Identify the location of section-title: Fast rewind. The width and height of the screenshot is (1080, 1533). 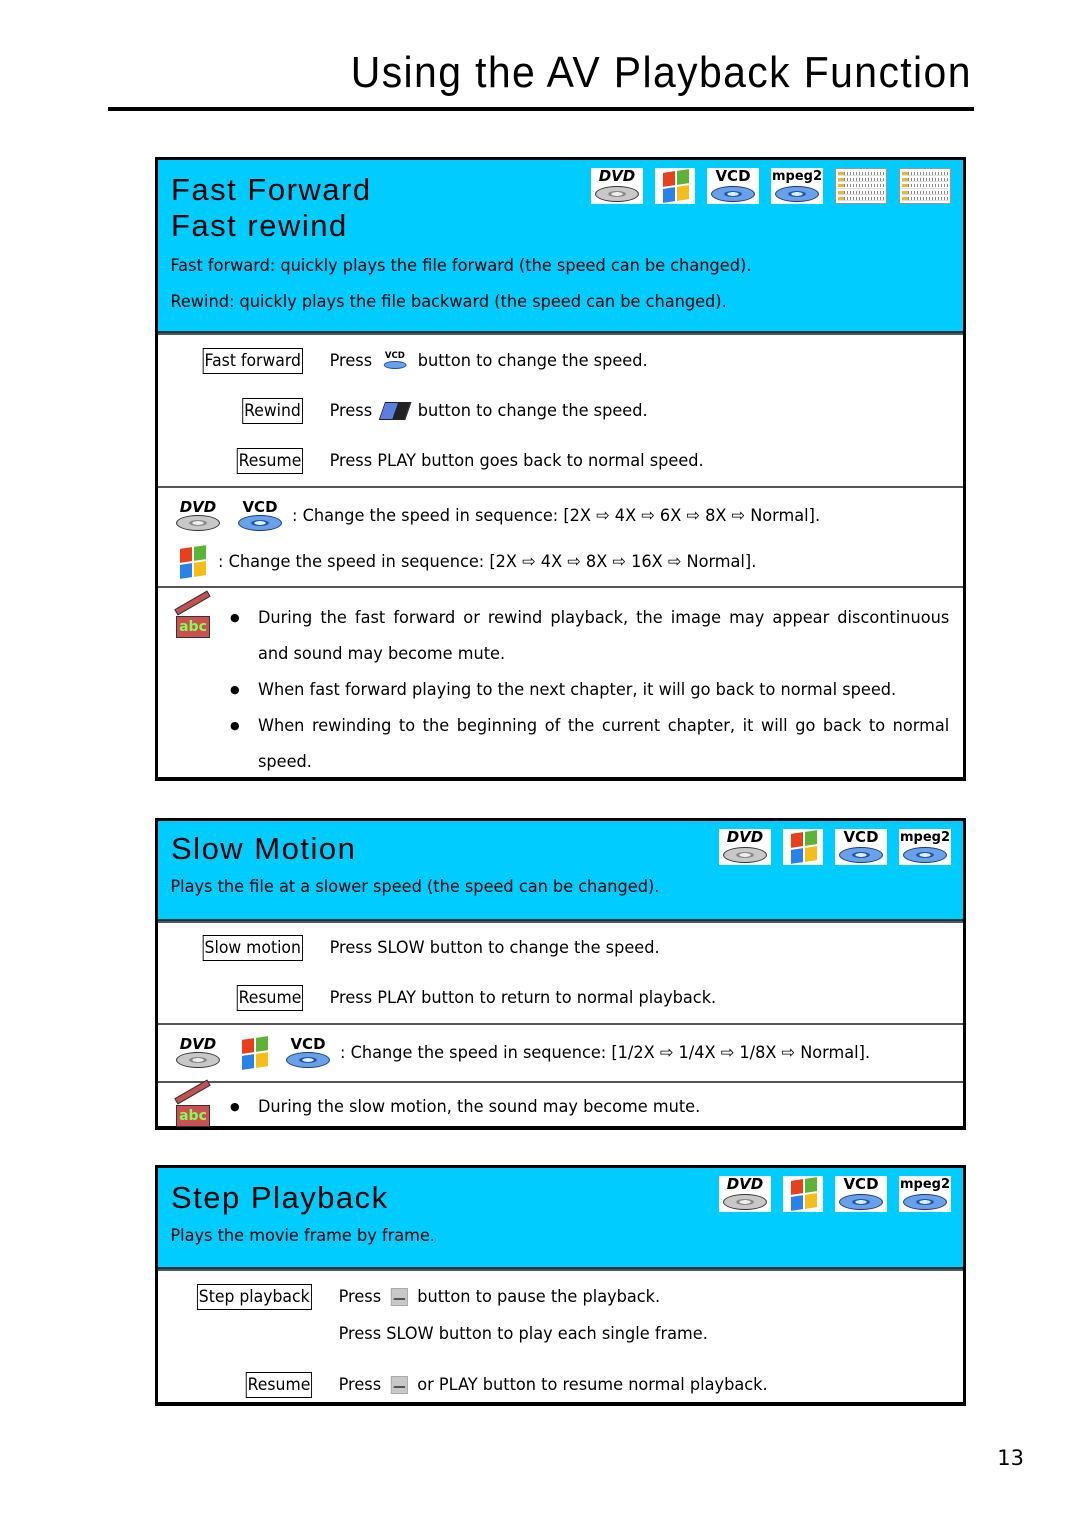
(259, 225).